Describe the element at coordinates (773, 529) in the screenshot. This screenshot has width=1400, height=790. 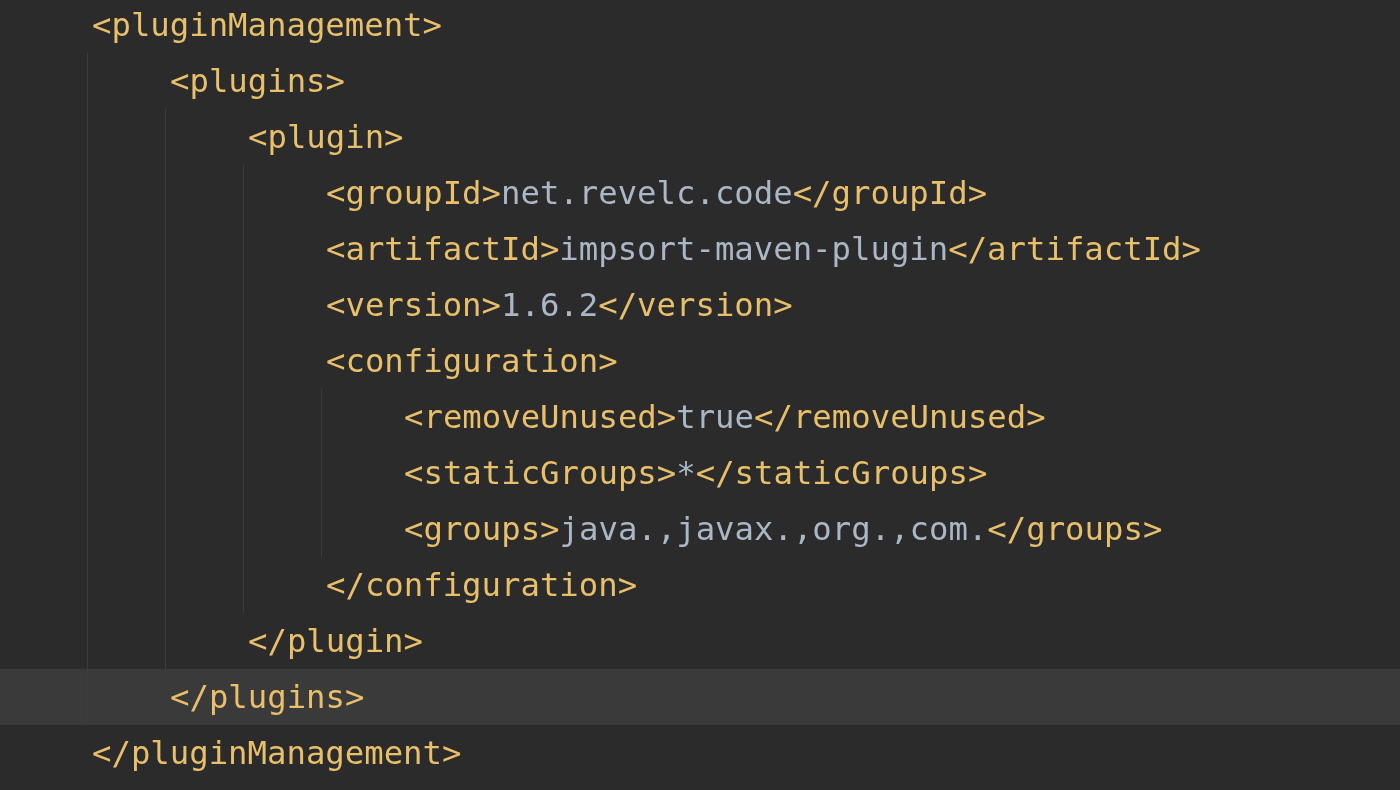
I see `tag-value: java.,javax.,org.,com.` at that location.